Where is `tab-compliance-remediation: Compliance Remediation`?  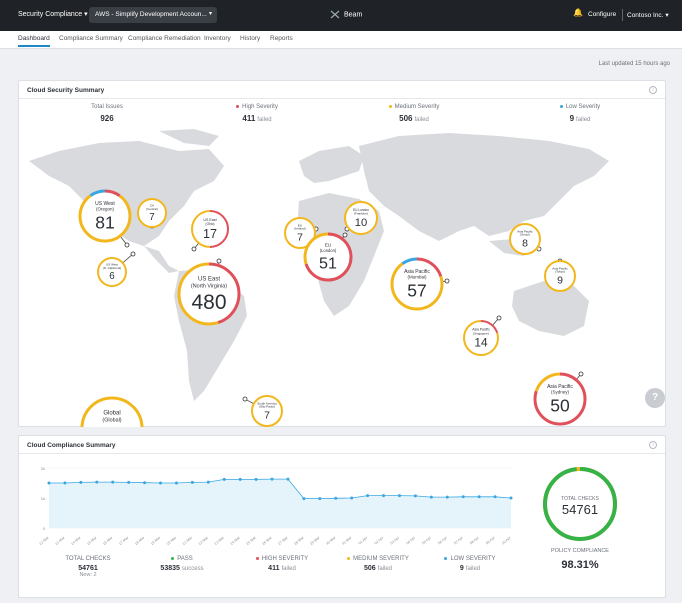
tab-compliance-remediation: Compliance Remediation is located at coordinates (164, 38).